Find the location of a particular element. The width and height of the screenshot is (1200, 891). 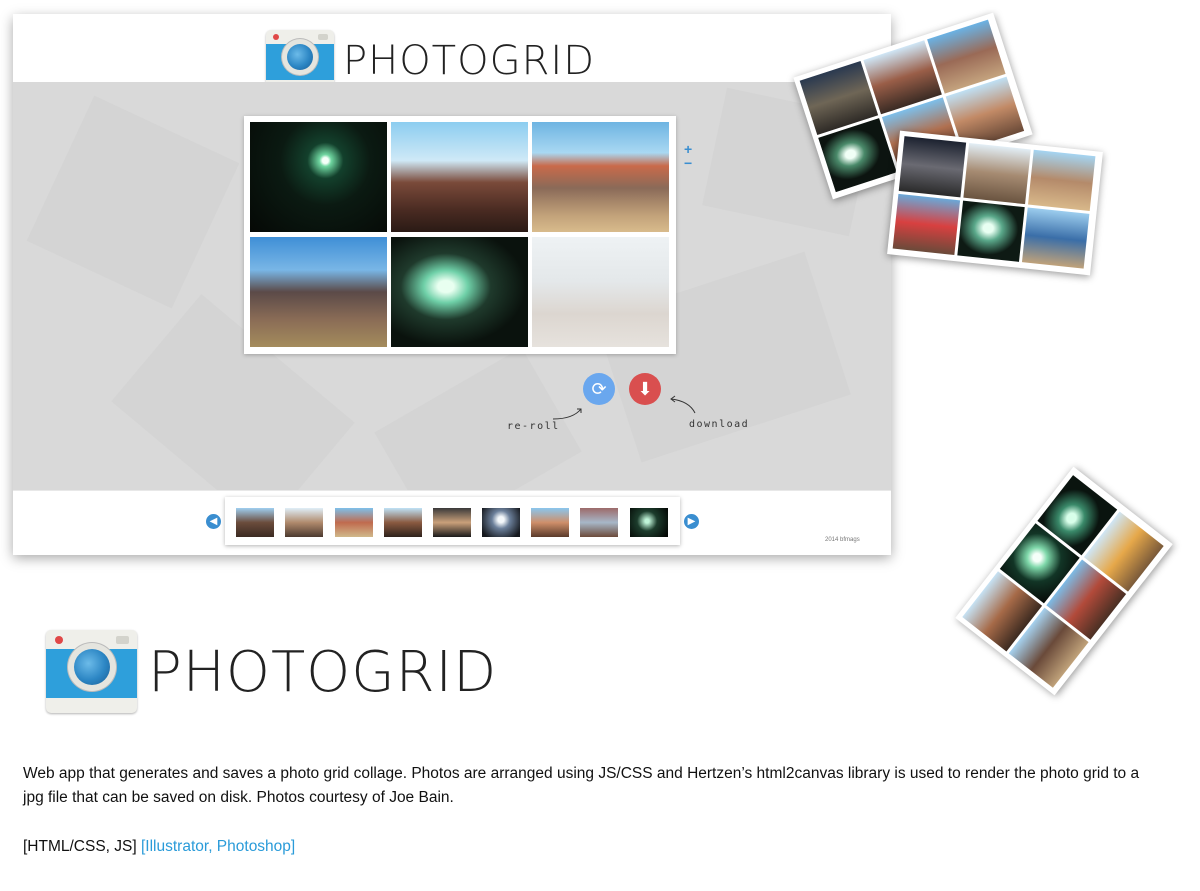

thumbnail-strip is located at coordinates (452, 521).